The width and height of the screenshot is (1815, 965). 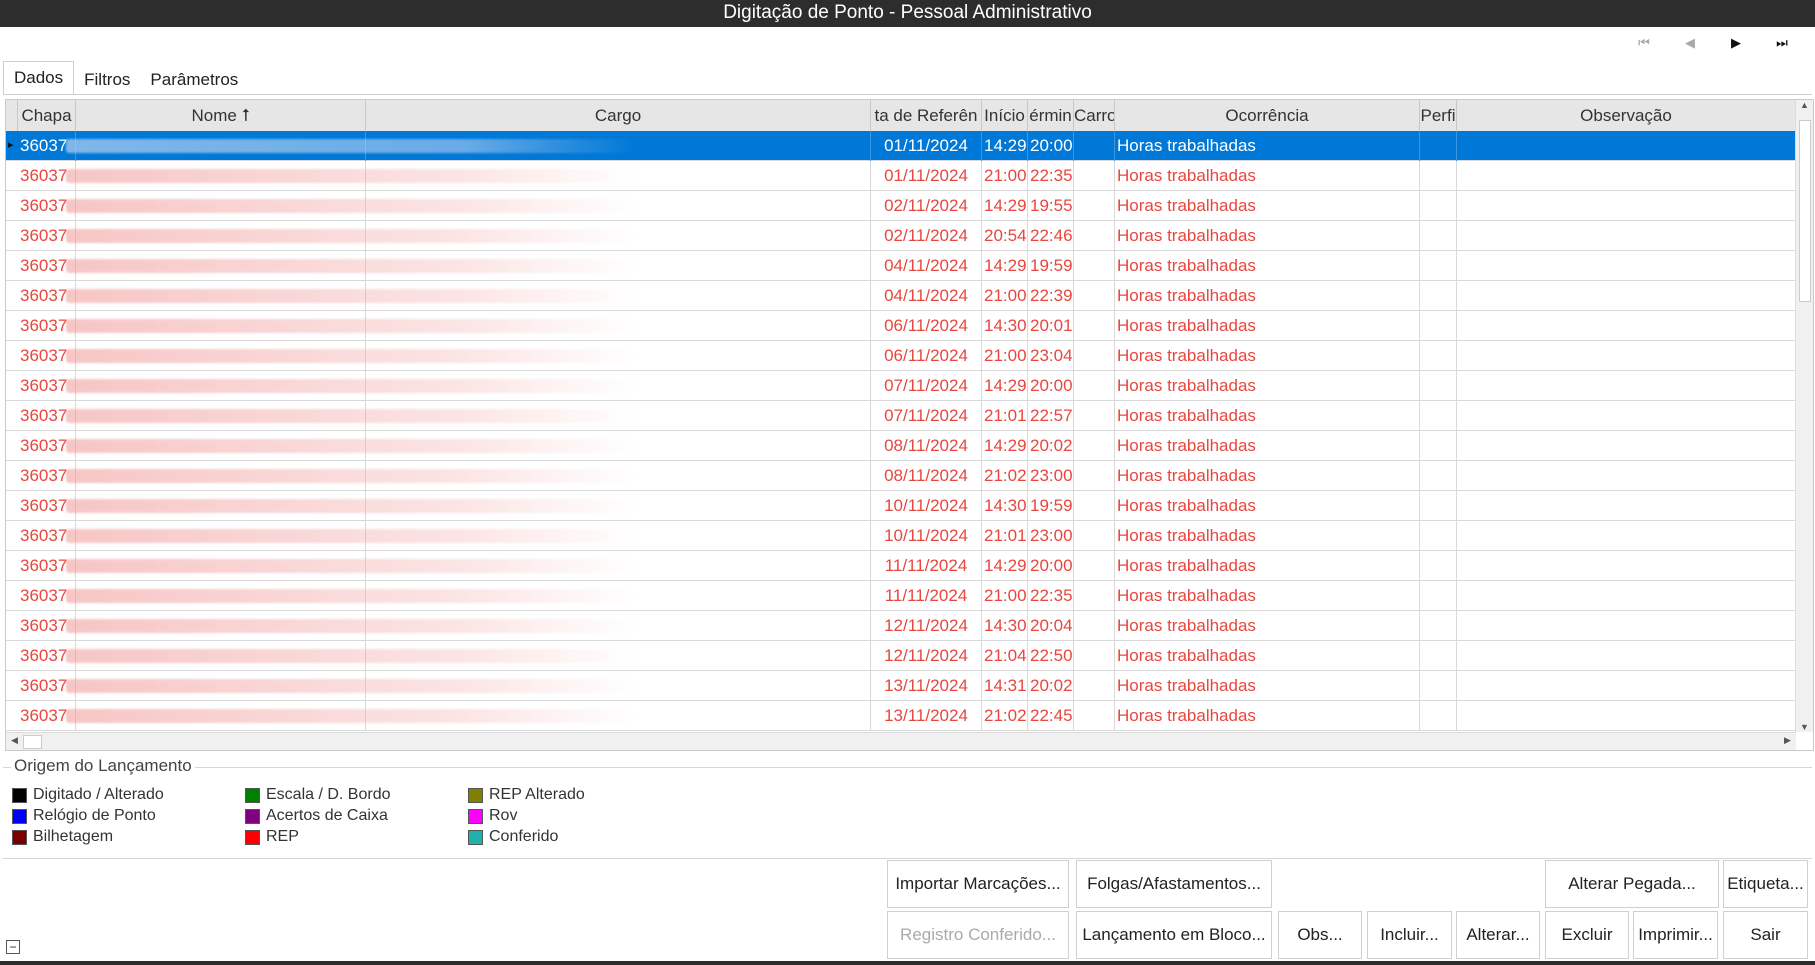 What do you see at coordinates (13, 947) in the screenshot?
I see `collapse-icon: −` at bounding box center [13, 947].